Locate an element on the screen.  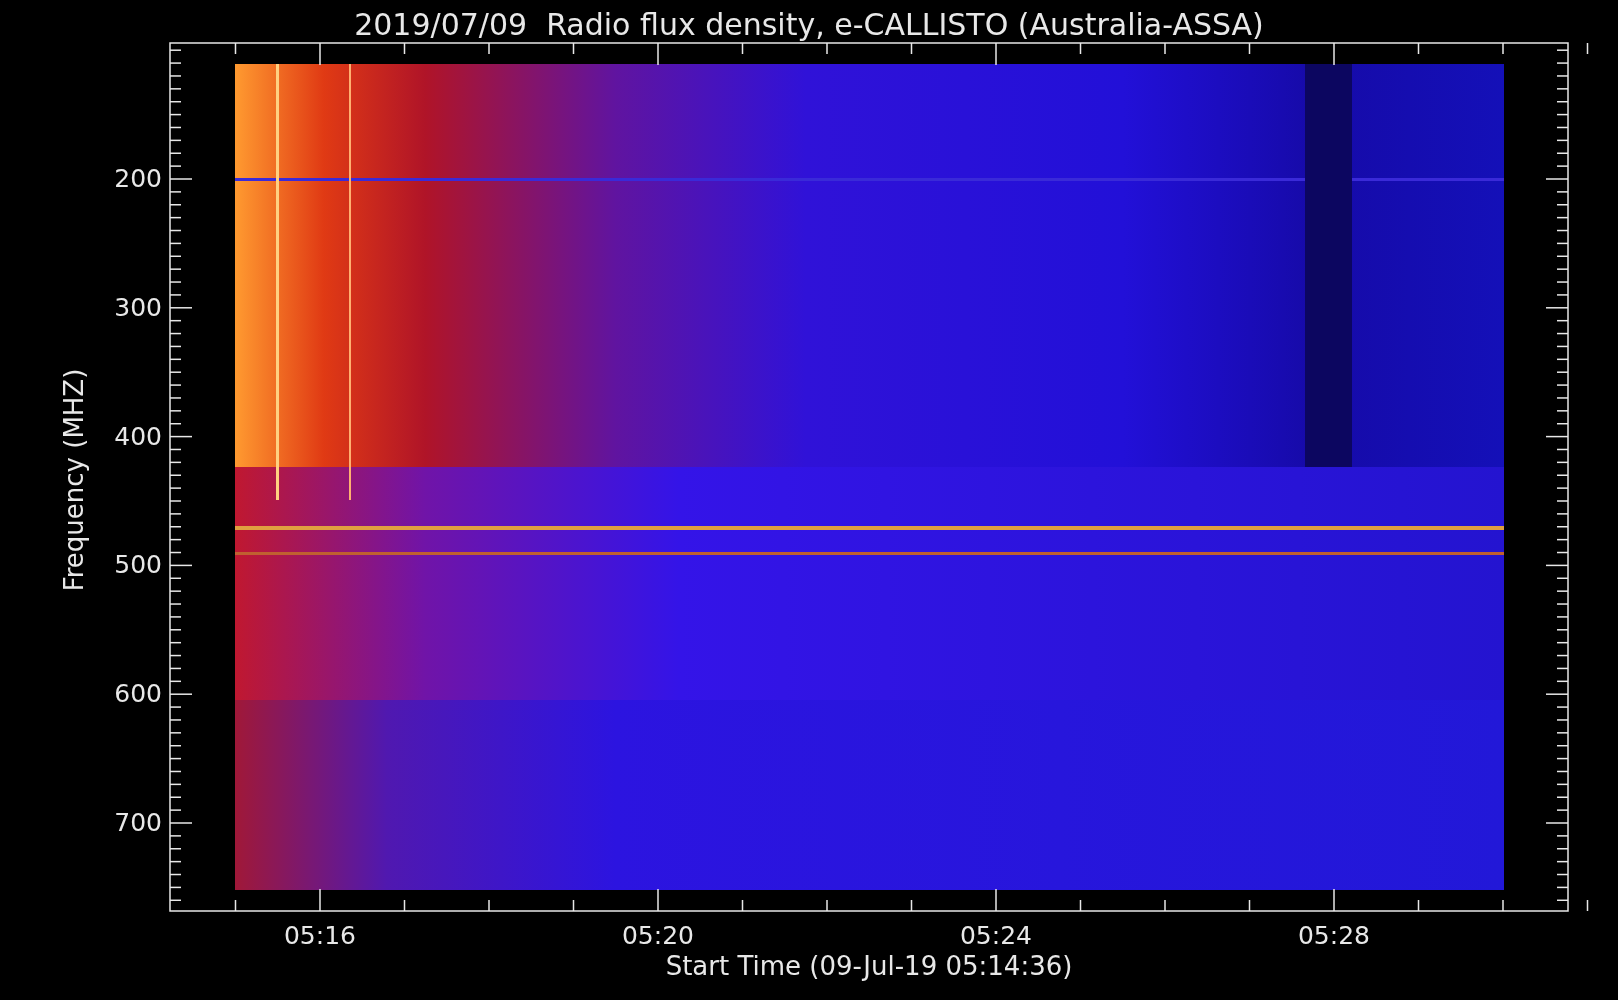
chart-title: 2019/07/09 Radio flux density, e-CALLISTO (Australia-ASSA) is located at coordinates (809, 25).